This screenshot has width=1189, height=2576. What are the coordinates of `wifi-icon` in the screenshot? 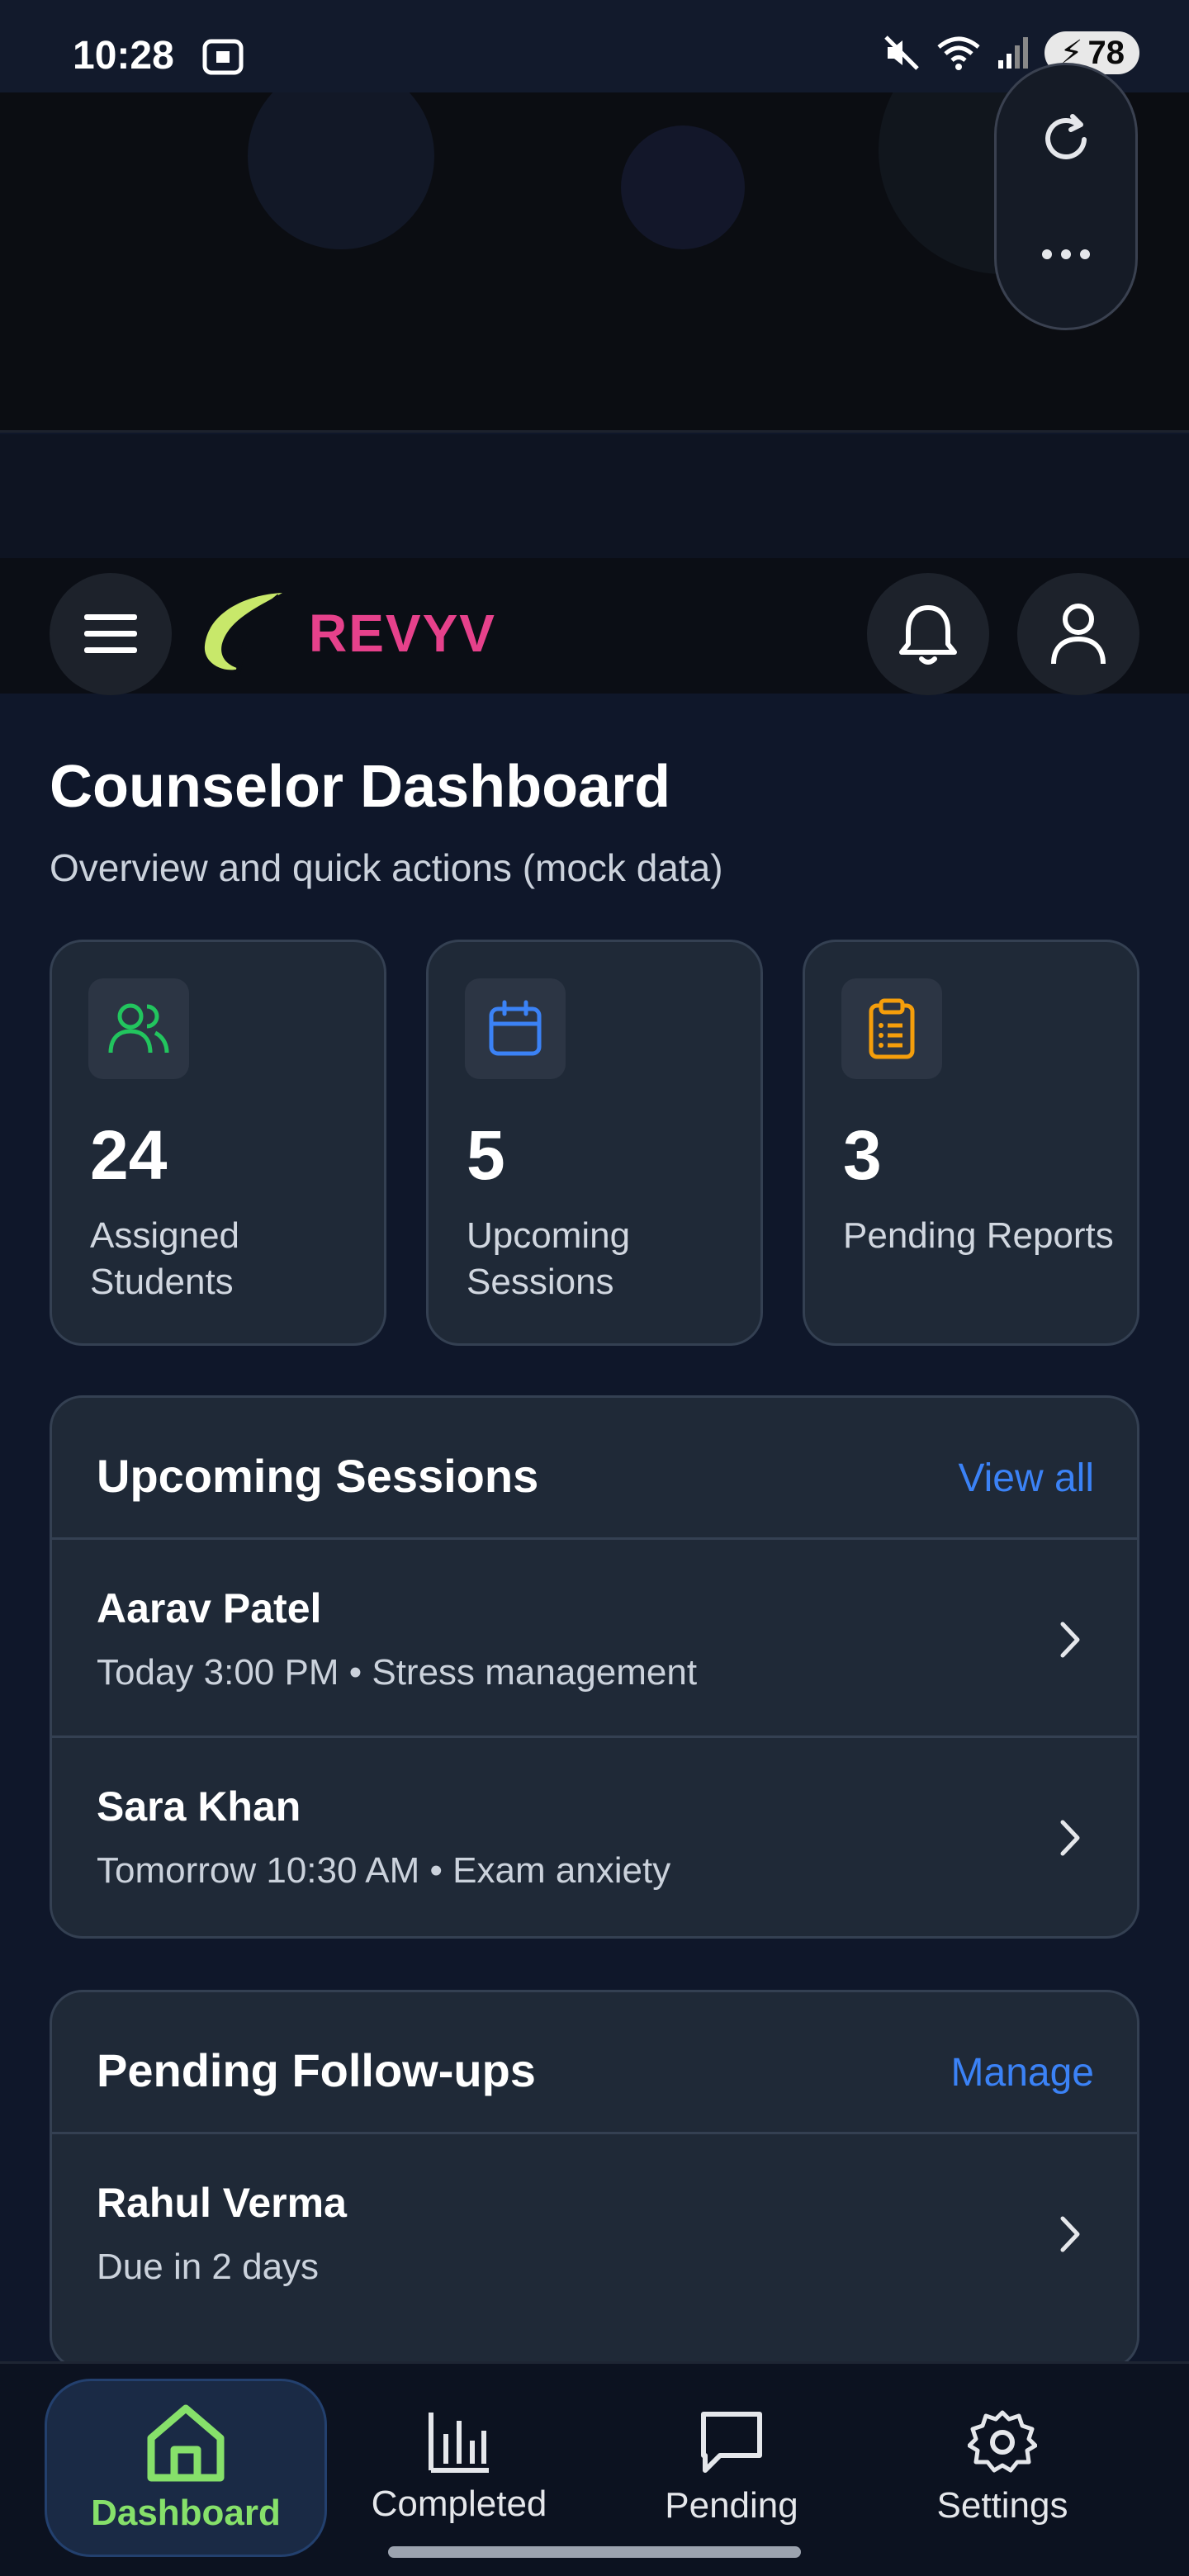 It's located at (959, 53).